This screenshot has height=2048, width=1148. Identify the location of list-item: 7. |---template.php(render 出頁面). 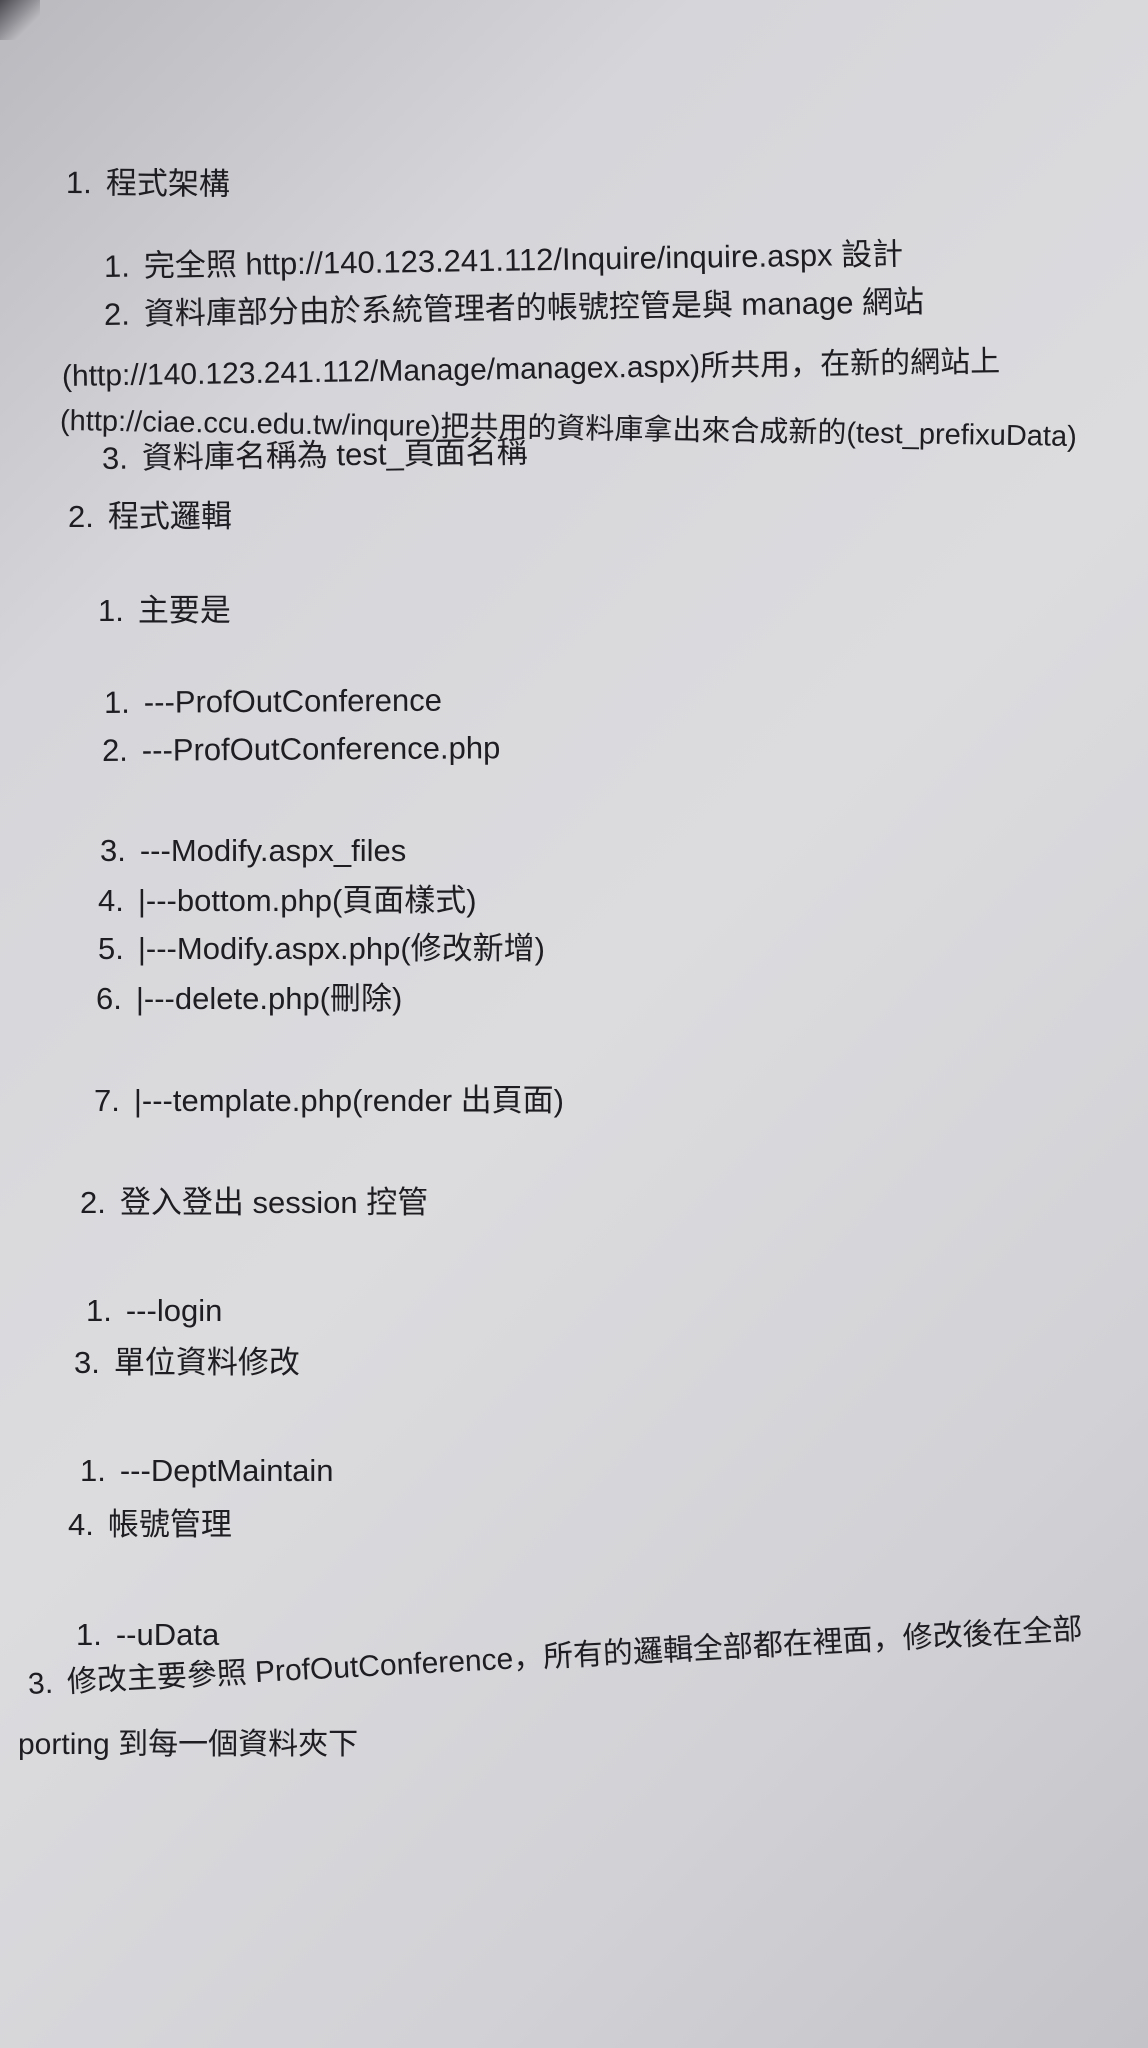
(329, 1100).